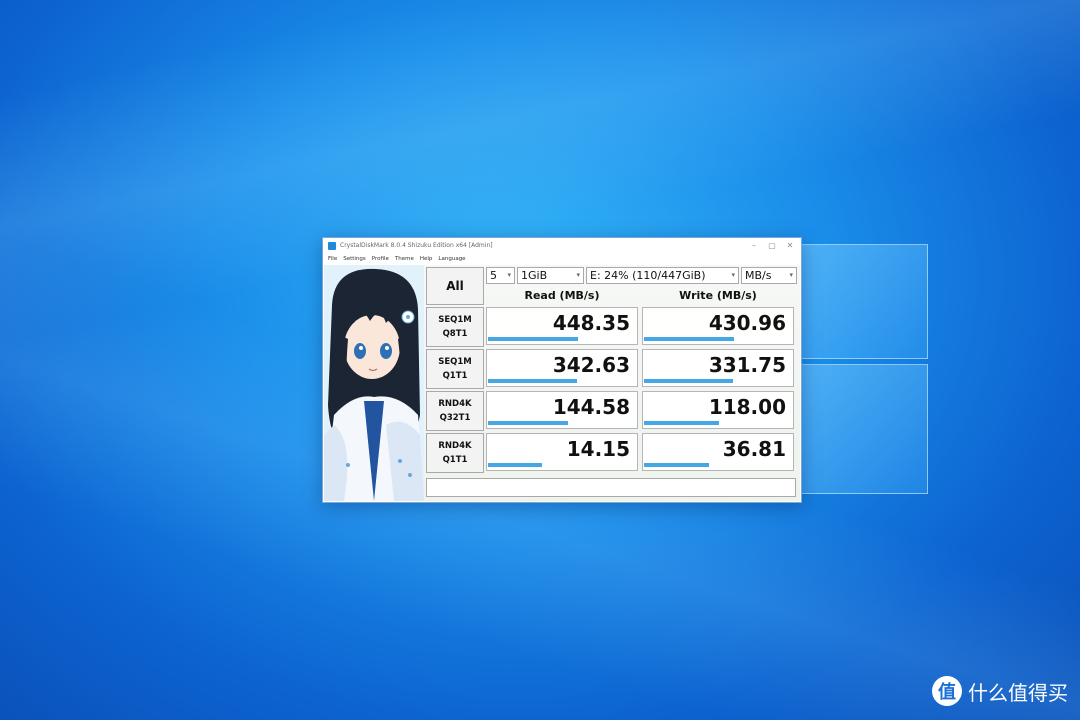 This screenshot has height=720, width=1080. I want to click on write-value: 36.81, so click(754, 449).